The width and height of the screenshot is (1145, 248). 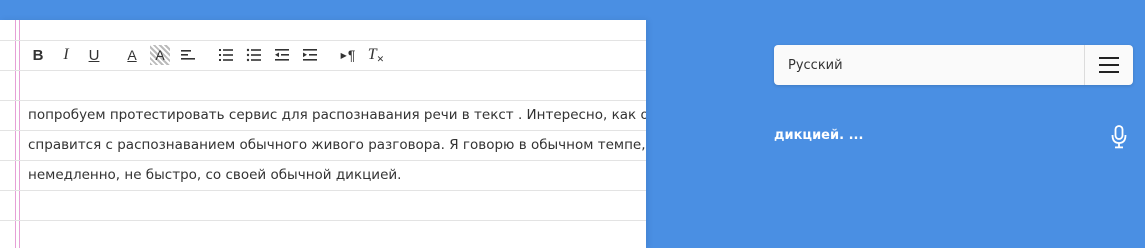 I want to click on microphone-button, so click(x=1119, y=137).